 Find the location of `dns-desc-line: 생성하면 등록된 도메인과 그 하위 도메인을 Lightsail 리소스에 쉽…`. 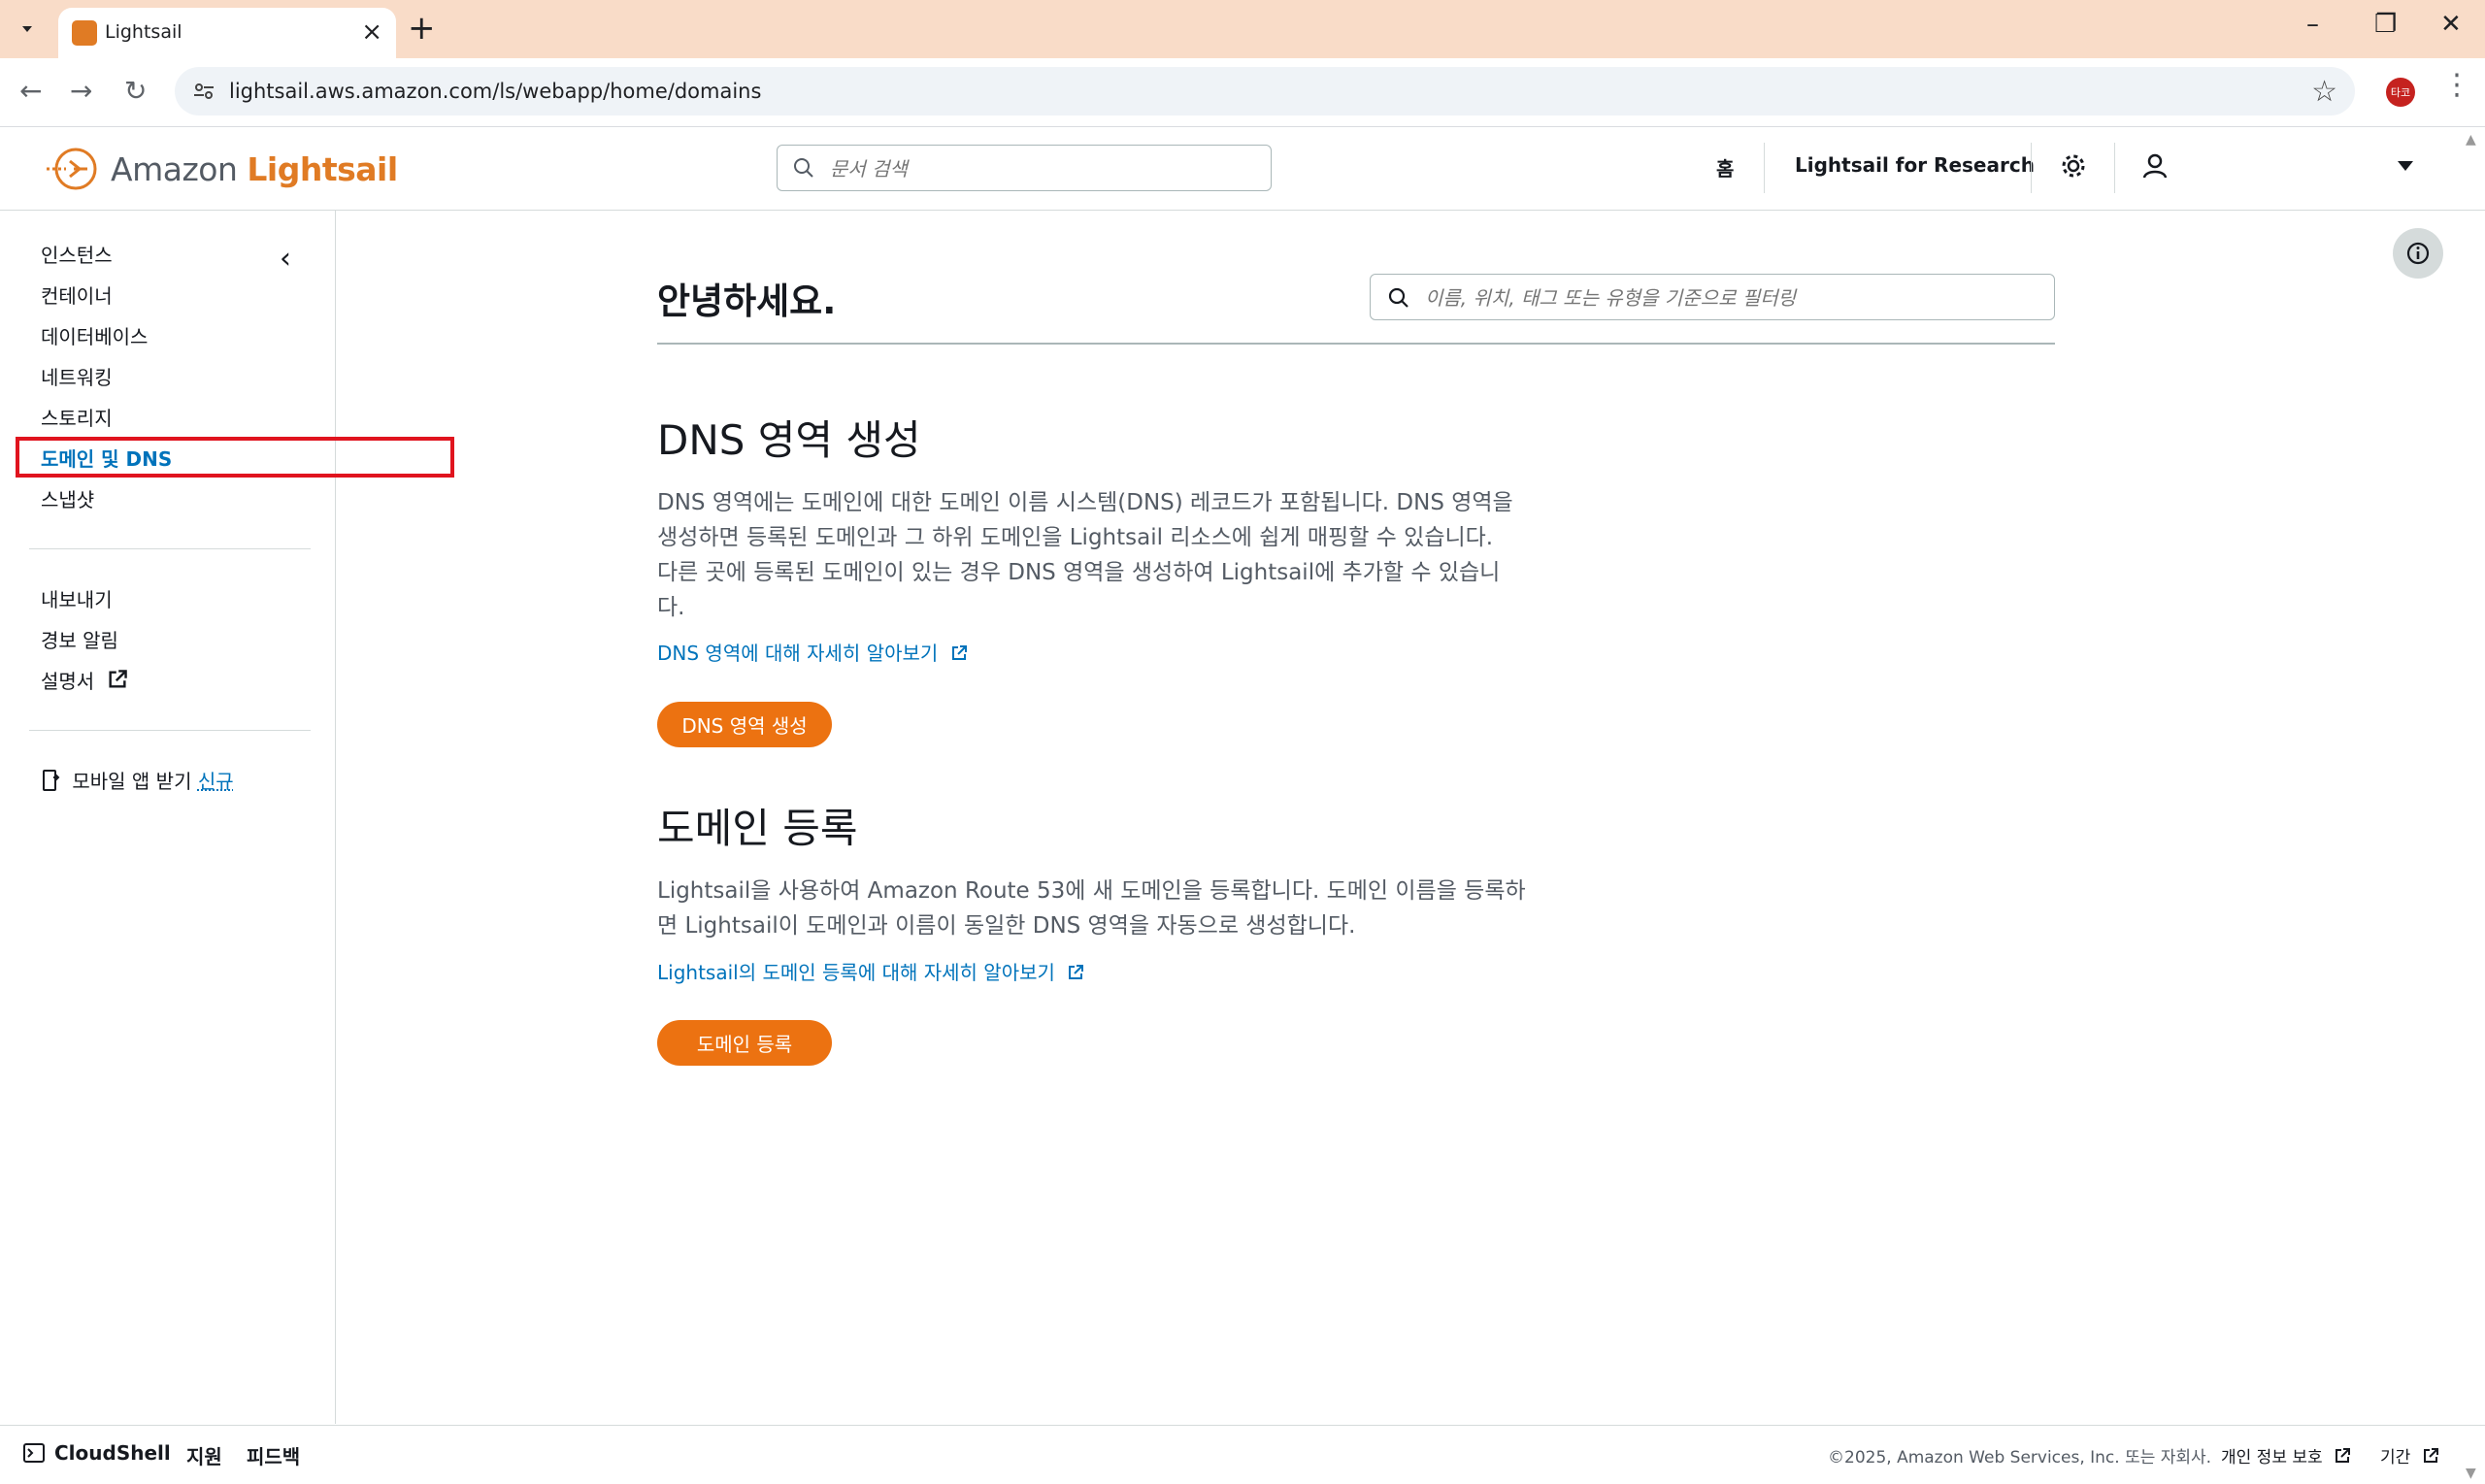

dns-desc-line: 생성하면 등록된 도메인과 그 하위 도메인을 Lightsail 리소스에 쉽… is located at coordinates (1075, 537).